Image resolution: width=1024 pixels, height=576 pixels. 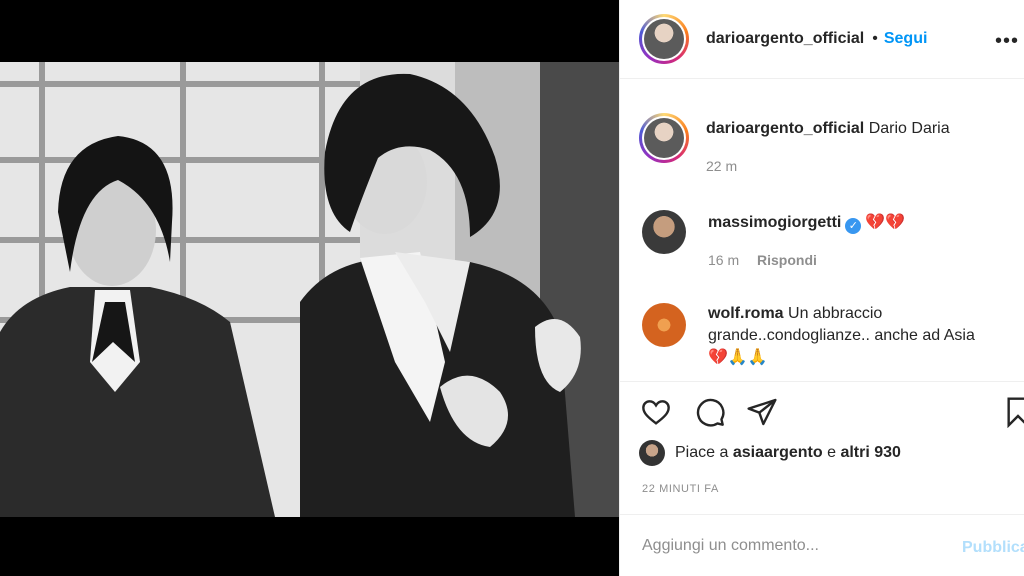 What do you see at coordinates (993, 548) in the screenshot?
I see `publish-button: Pubblica` at bounding box center [993, 548].